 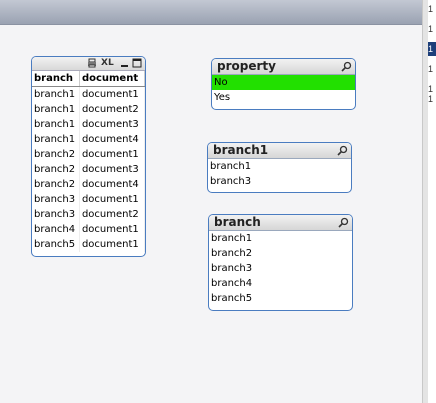 I want to click on listbox-branch1: branch1 branch1 branch3, so click(x=279, y=167).